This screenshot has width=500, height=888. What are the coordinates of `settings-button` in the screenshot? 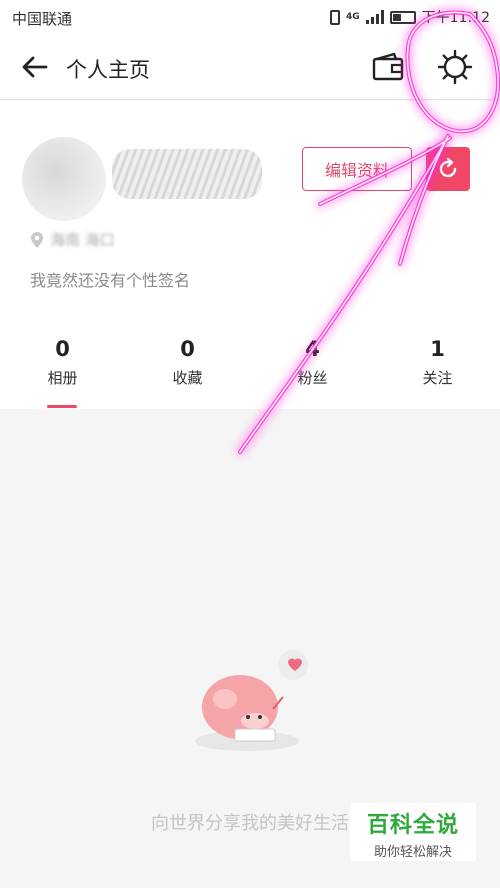 It's located at (455, 67).